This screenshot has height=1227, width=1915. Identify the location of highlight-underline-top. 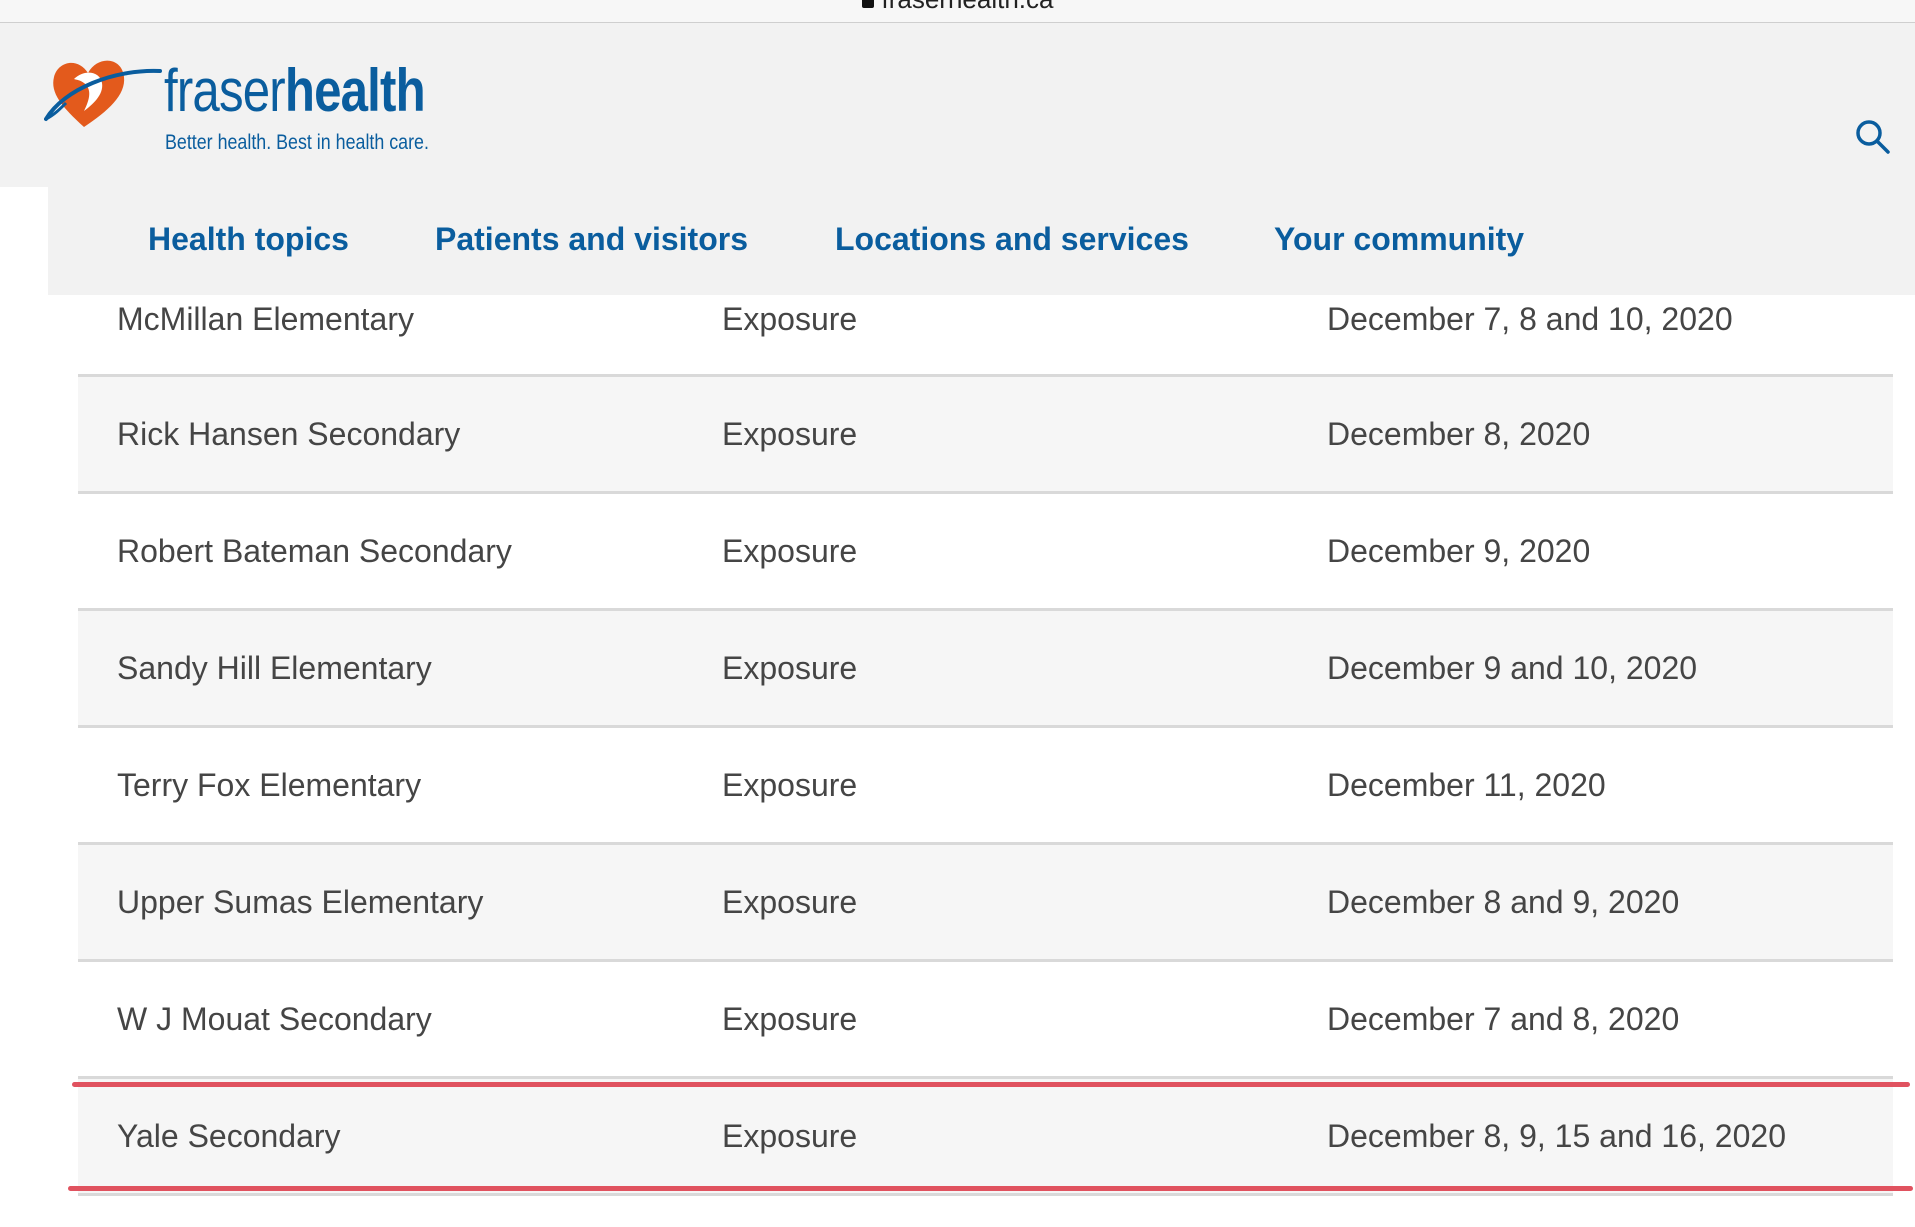
(991, 1084).